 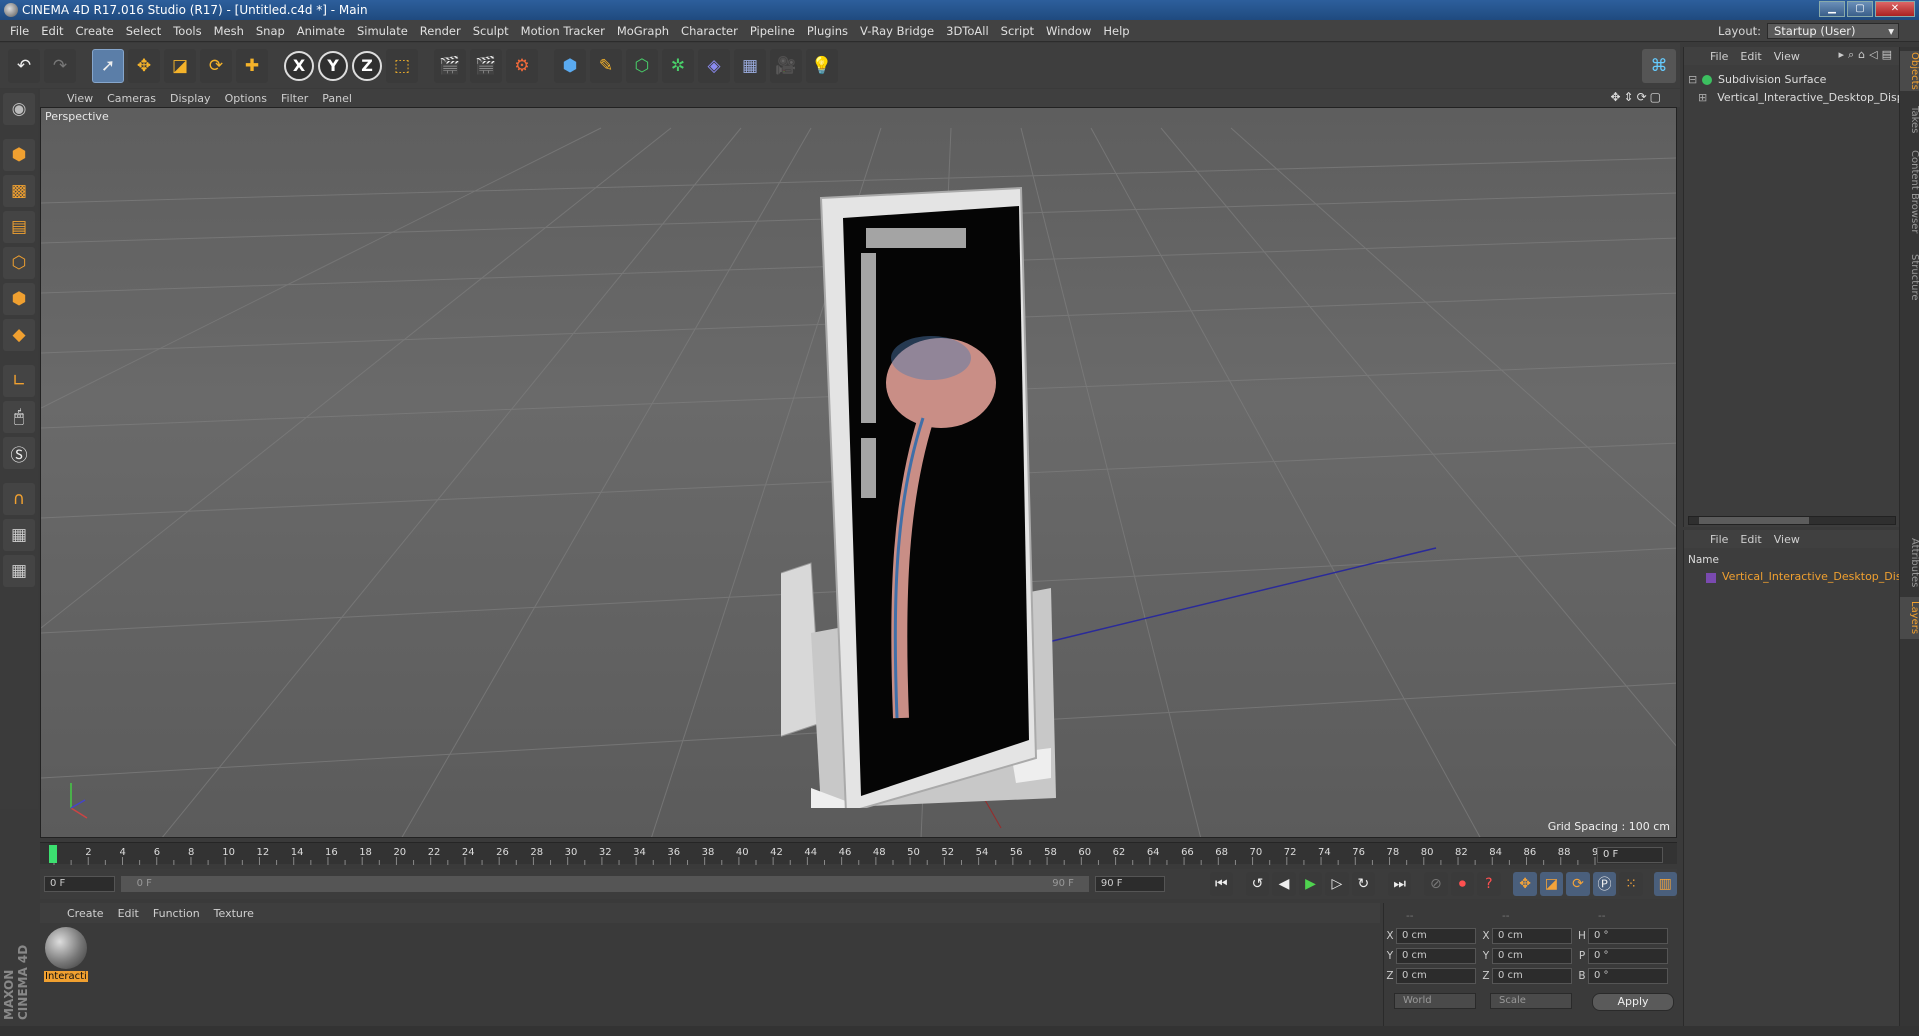 What do you see at coordinates (1860, 9) in the screenshot?
I see `maximize-button: ▢` at bounding box center [1860, 9].